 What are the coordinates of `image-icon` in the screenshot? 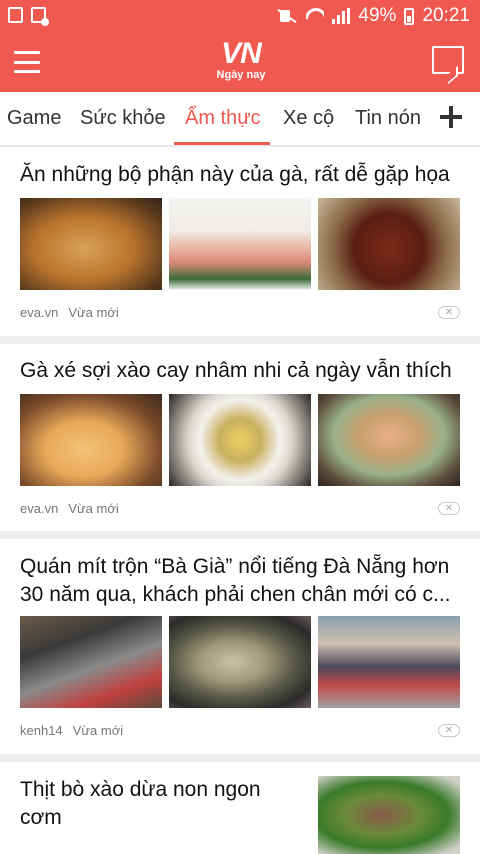 It's located at (15, 15).